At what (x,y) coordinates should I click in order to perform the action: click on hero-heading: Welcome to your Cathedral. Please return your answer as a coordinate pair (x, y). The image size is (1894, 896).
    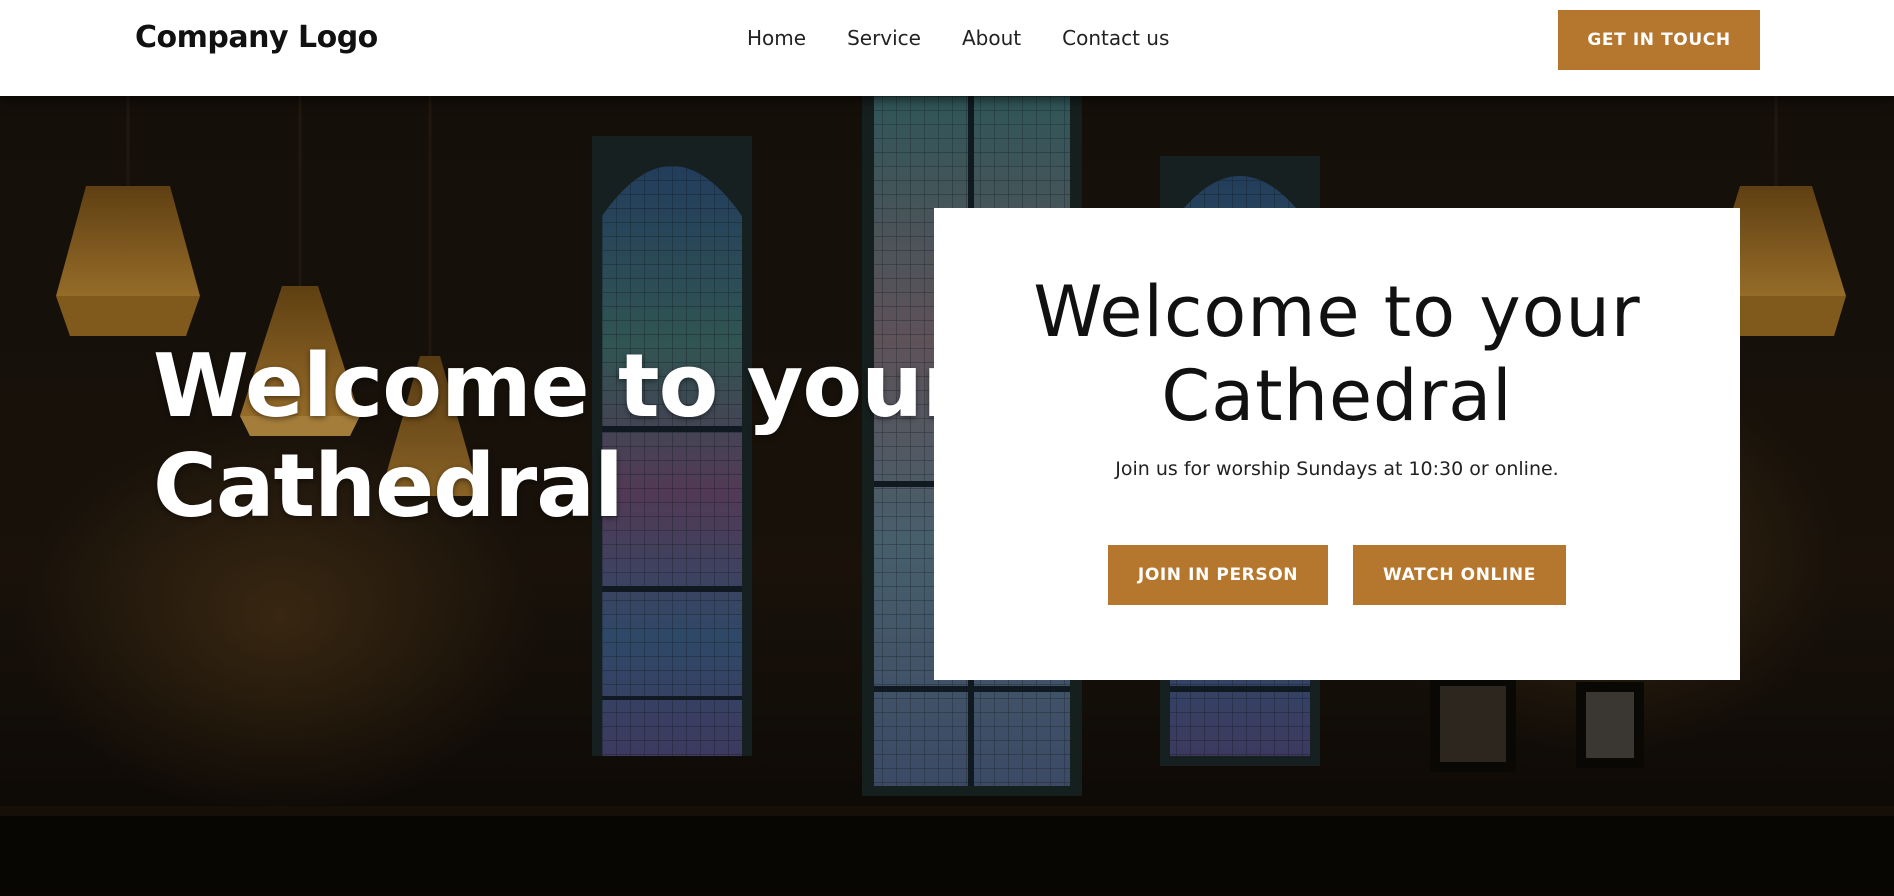
    Looking at the image, I should click on (559, 436).